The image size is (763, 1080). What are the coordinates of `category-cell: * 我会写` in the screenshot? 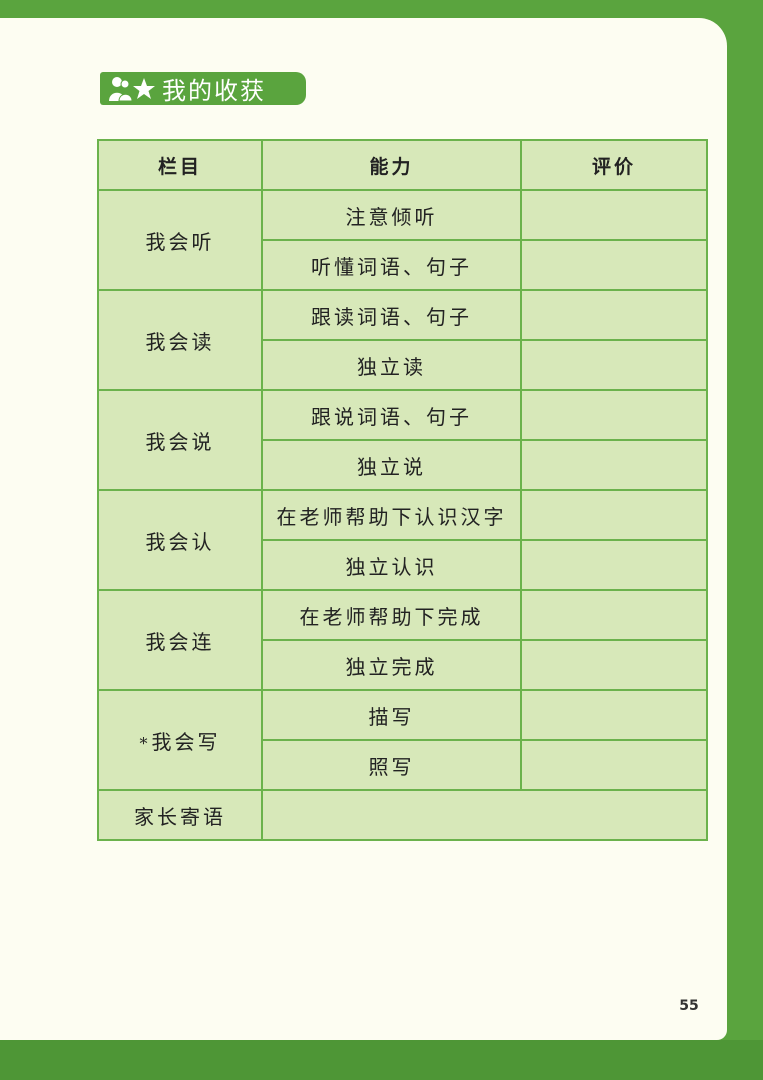 It's located at (180, 740).